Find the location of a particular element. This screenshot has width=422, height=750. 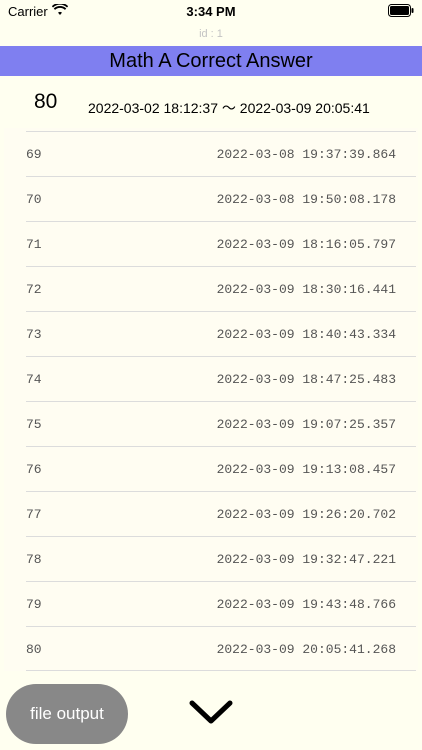

list-item: 75 2022-03-09 19:07:25.357 is located at coordinates (221, 423).